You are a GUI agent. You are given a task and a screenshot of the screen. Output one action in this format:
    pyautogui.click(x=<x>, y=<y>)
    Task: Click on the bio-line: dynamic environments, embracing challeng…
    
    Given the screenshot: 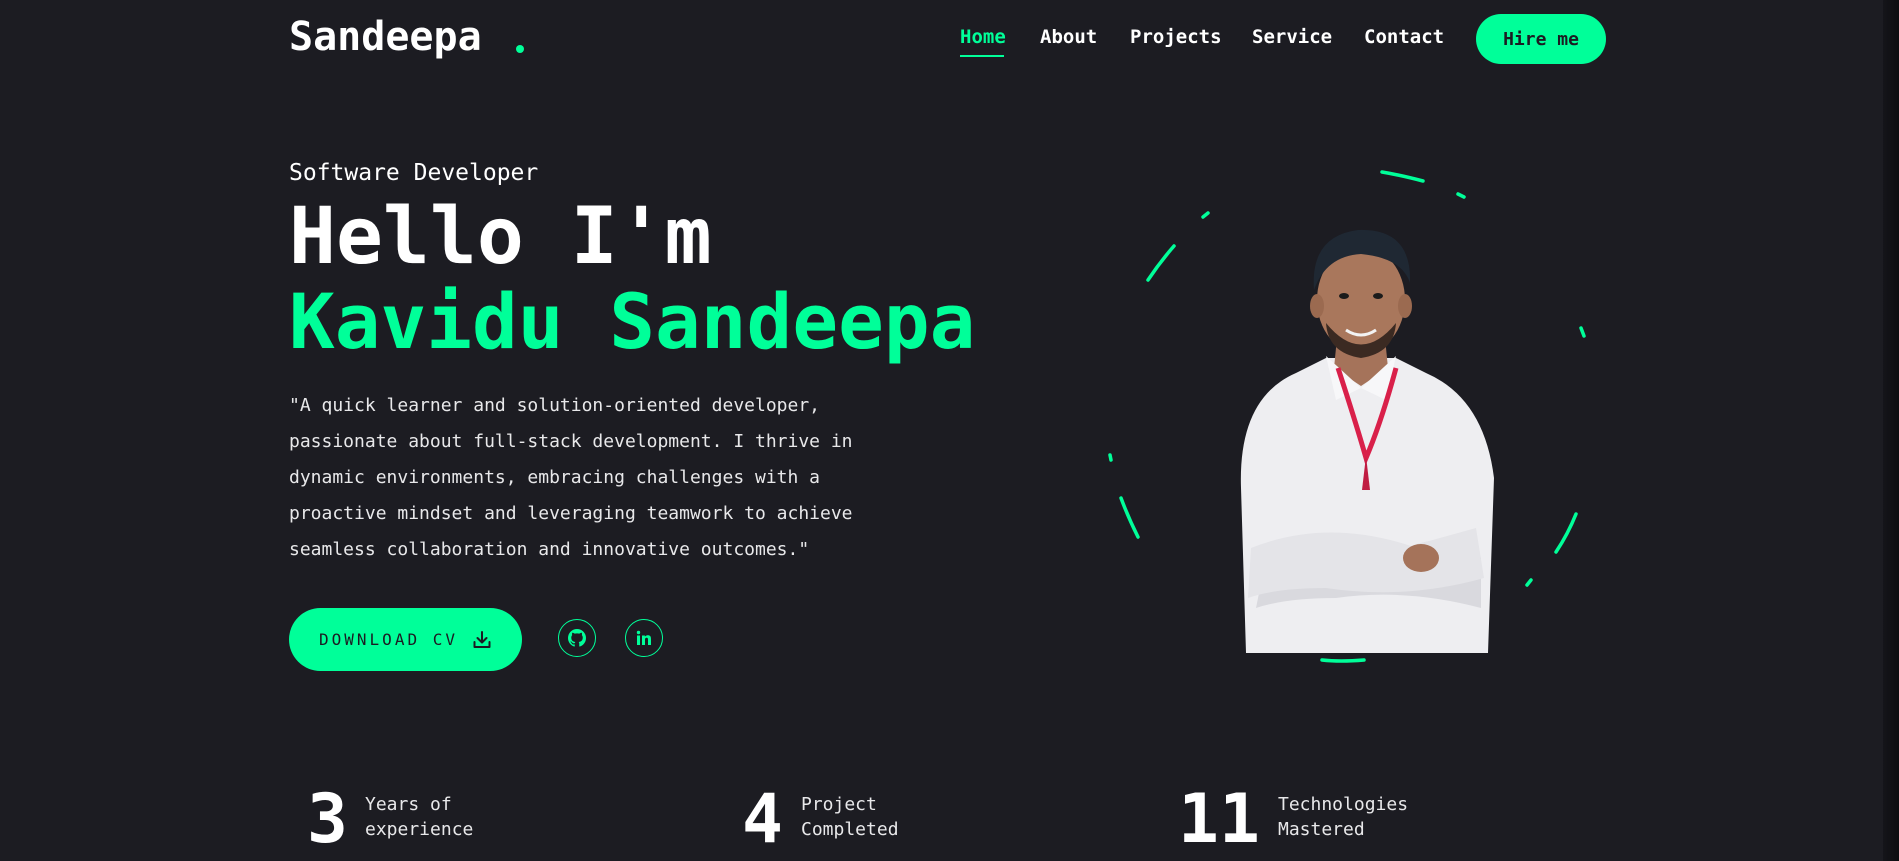 What is the action you would take?
    pyautogui.click(x=555, y=477)
    